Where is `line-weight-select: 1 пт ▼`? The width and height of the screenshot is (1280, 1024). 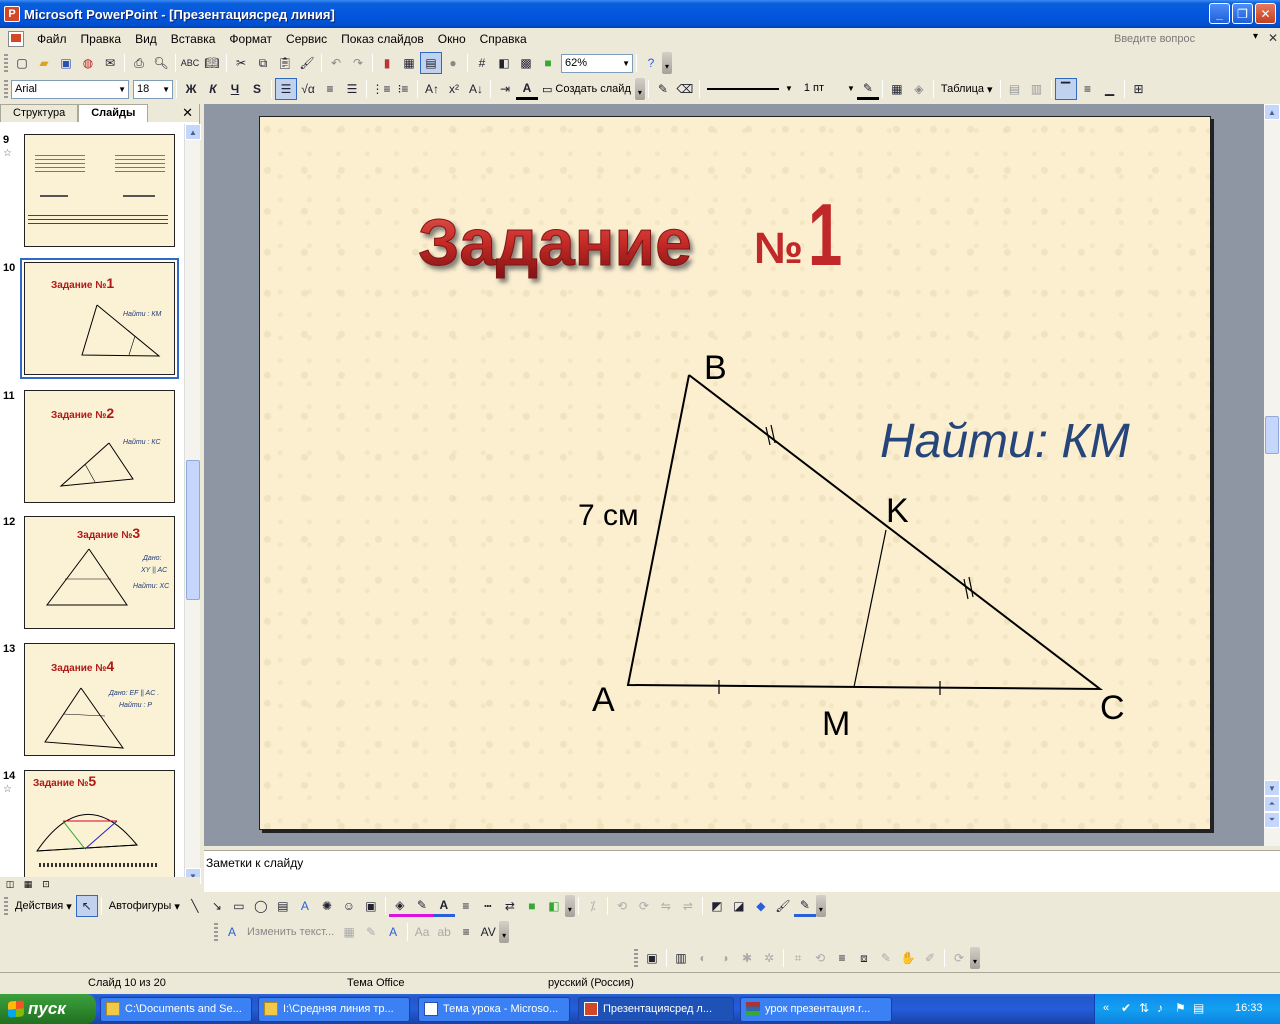
line-weight-select: 1 пт ▼ is located at coordinates (829, 89).